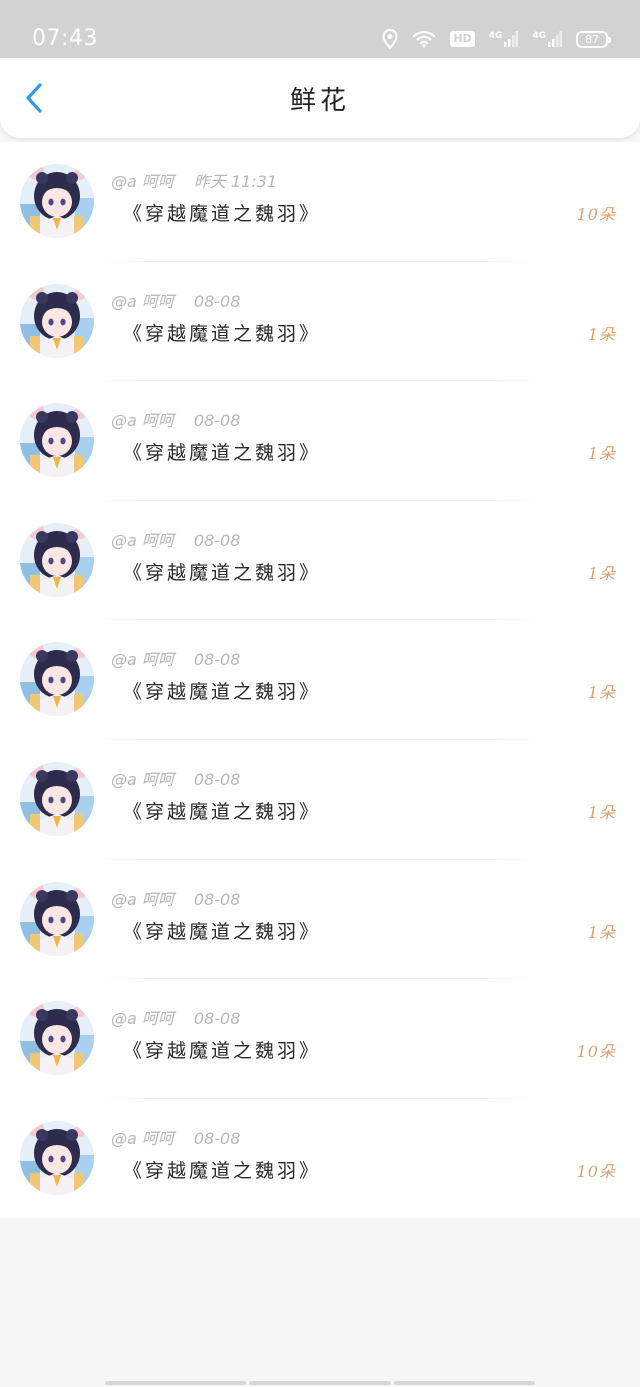 The height and width of the screenshot is (1387, 640). I want to click on signal-2: 4G, so click(547, 39).